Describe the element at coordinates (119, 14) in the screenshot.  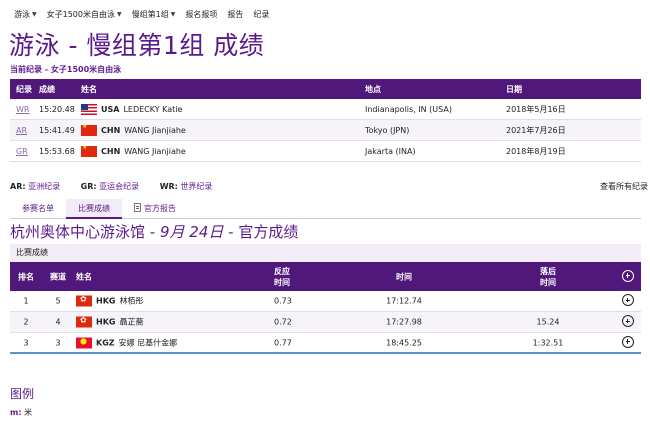
I see `chevron-down-icon: ▼` at that location.